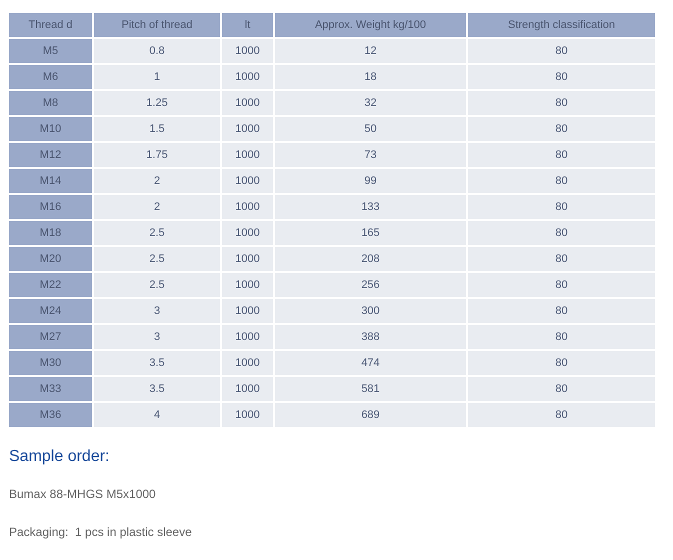 The image size is (673, 560). Describe the element at coordinates (59, 457) in the screenshot. I see `section-heading: Sample order:` at that location.